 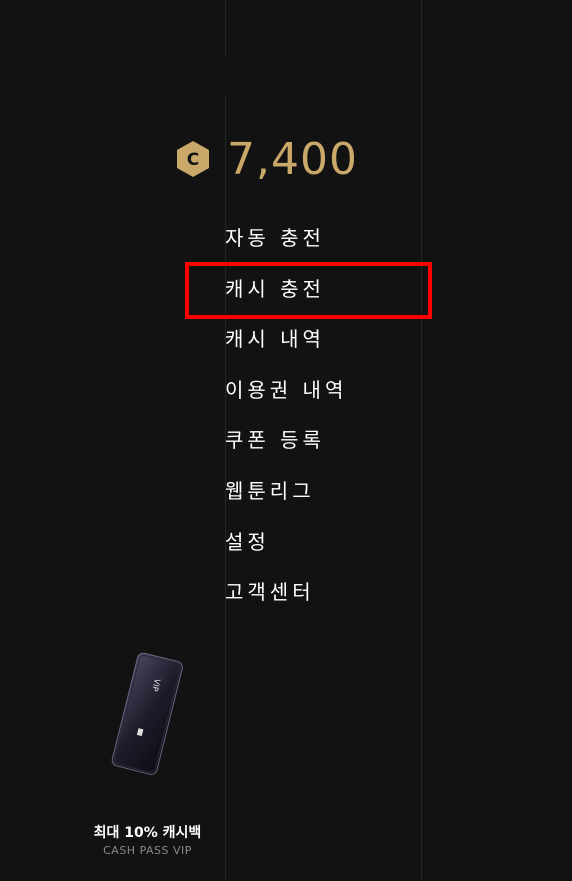 What do you see at coordinates (421, 440) in the screenshot?
I see `divider-right` at bounding box center [421, 440].